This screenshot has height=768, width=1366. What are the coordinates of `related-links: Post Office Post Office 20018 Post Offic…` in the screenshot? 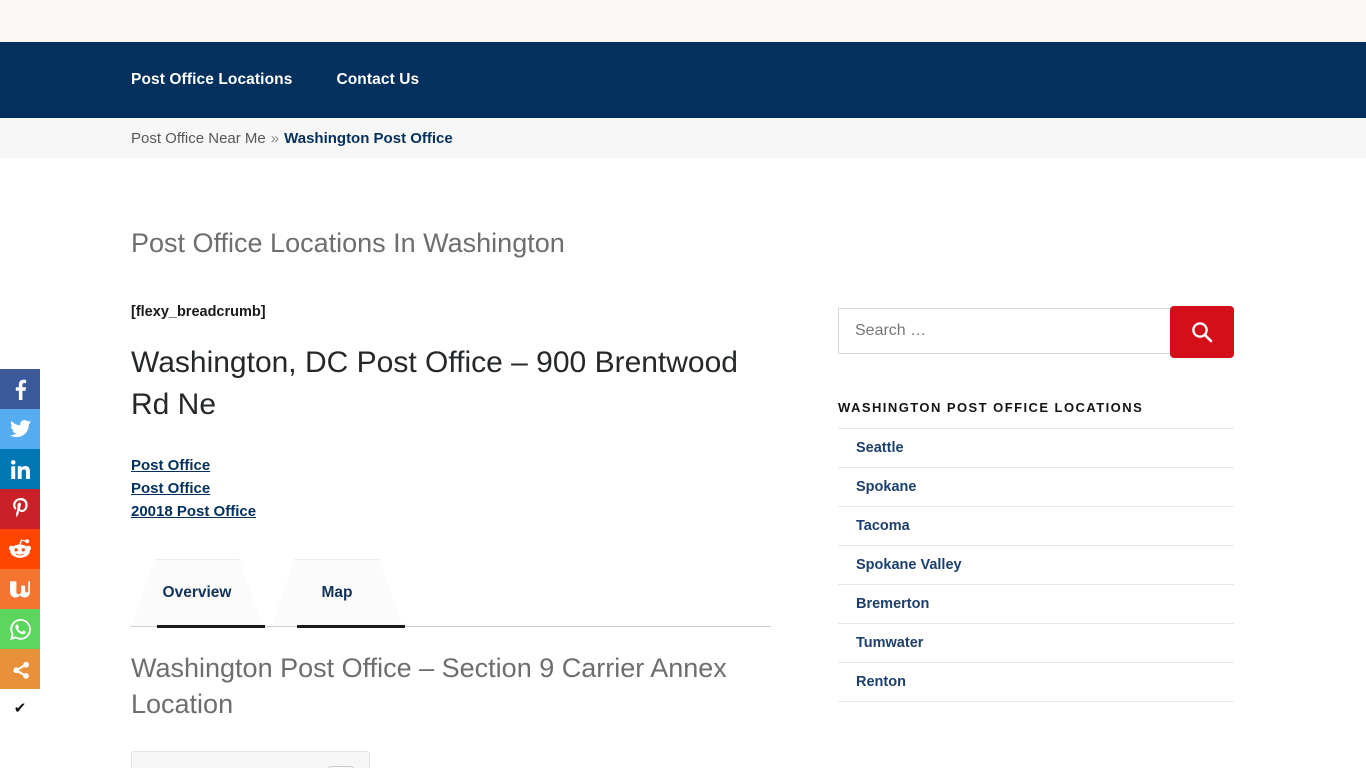 It's located at (451, 492).